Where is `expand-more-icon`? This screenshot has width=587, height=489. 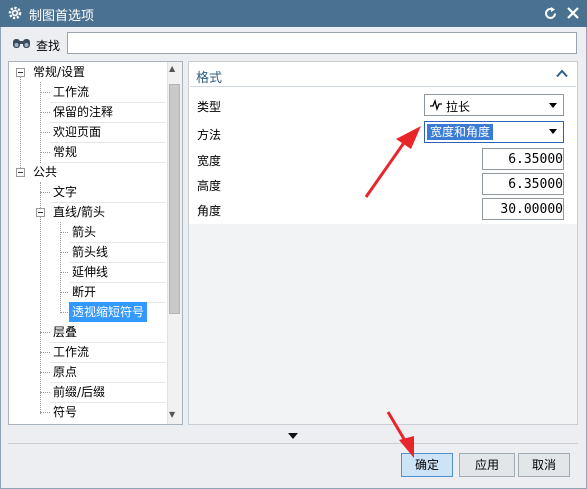 expand-more-icon is located at coordinates (293, 436).